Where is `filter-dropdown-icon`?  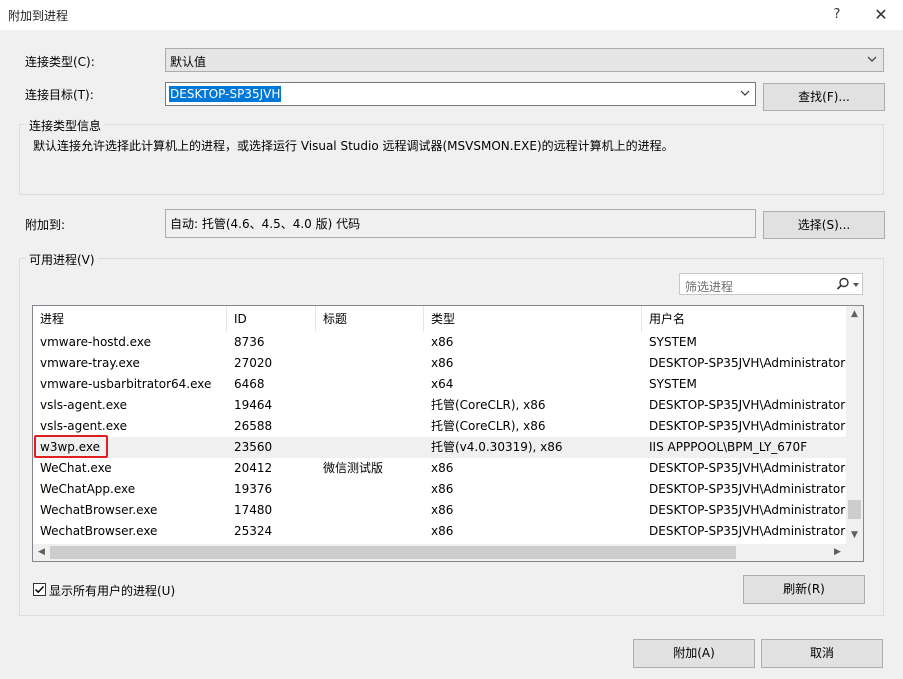
filter-dropdown-icon is located at coordinates (856, 285).